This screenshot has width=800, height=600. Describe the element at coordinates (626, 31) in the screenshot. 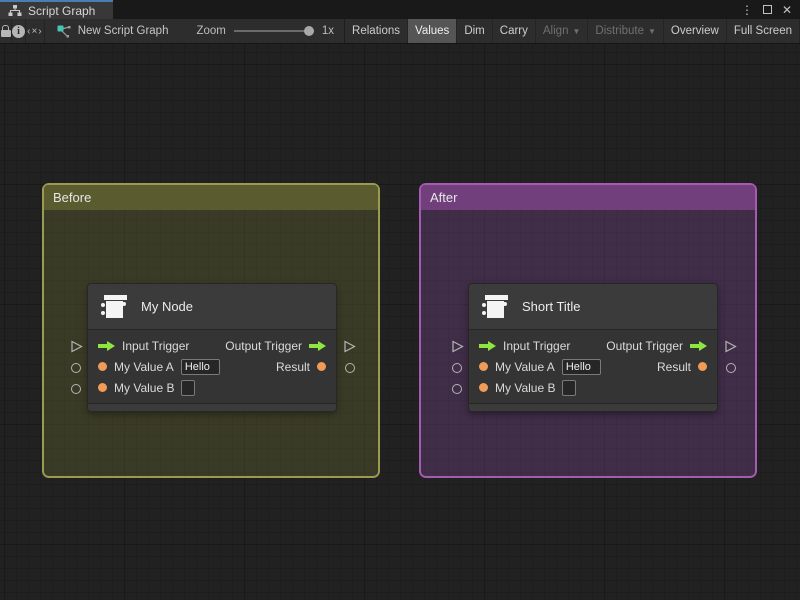

I see `distribute-button: Distribute ▼` at that location.